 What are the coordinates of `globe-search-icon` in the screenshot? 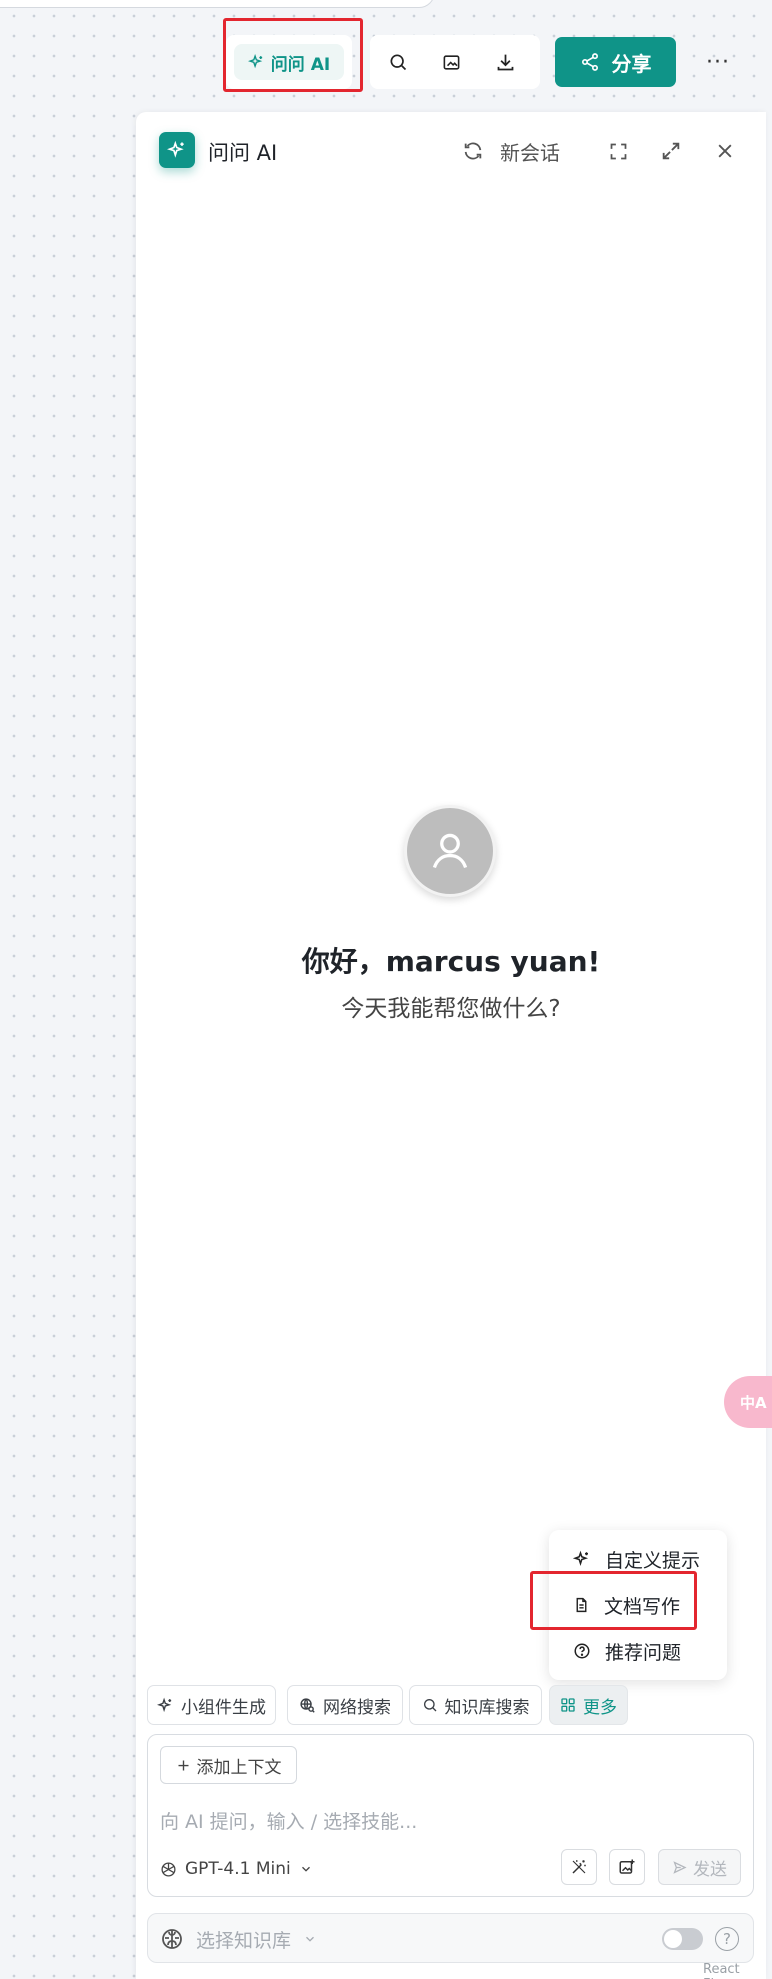 It's located at (307, 1705).